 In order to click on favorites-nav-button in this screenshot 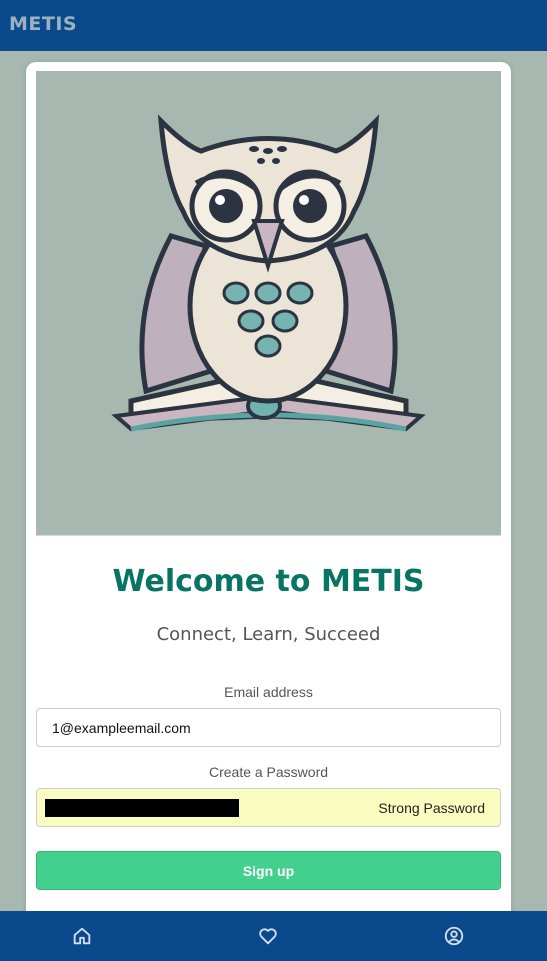, I will do `click(268, 936)`.